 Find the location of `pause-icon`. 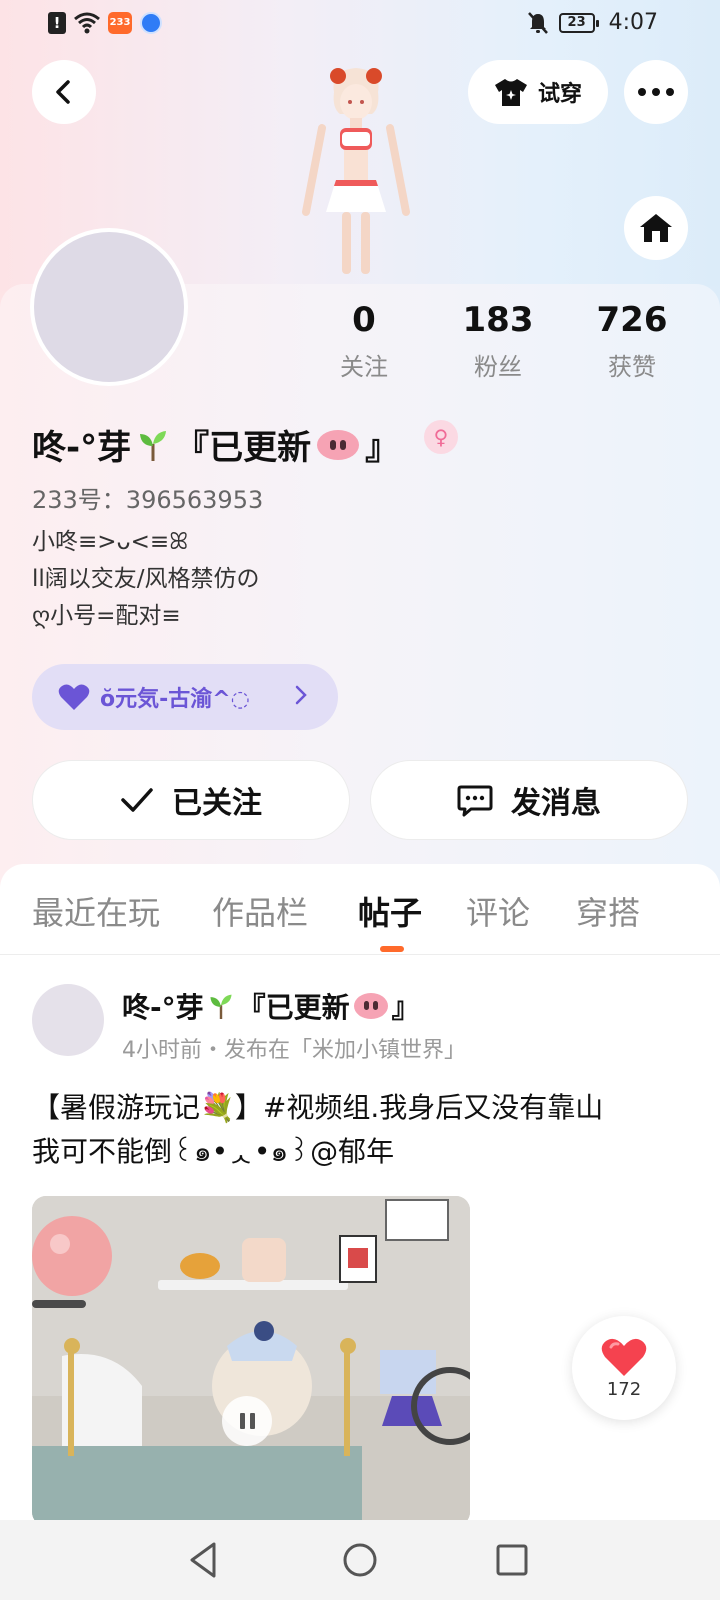

pause-icon is located at coordinates (247, 1421).